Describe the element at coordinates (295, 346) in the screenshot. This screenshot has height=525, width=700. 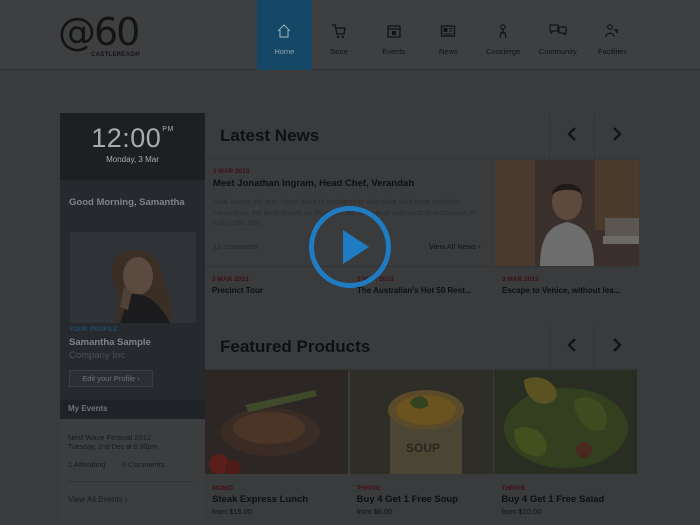
I see `section-title: Featured Products` at that location.